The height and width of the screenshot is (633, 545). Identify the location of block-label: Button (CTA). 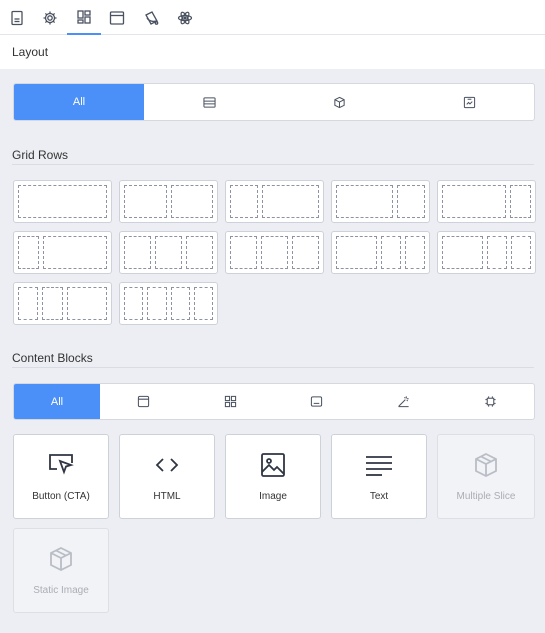
(61, 496).